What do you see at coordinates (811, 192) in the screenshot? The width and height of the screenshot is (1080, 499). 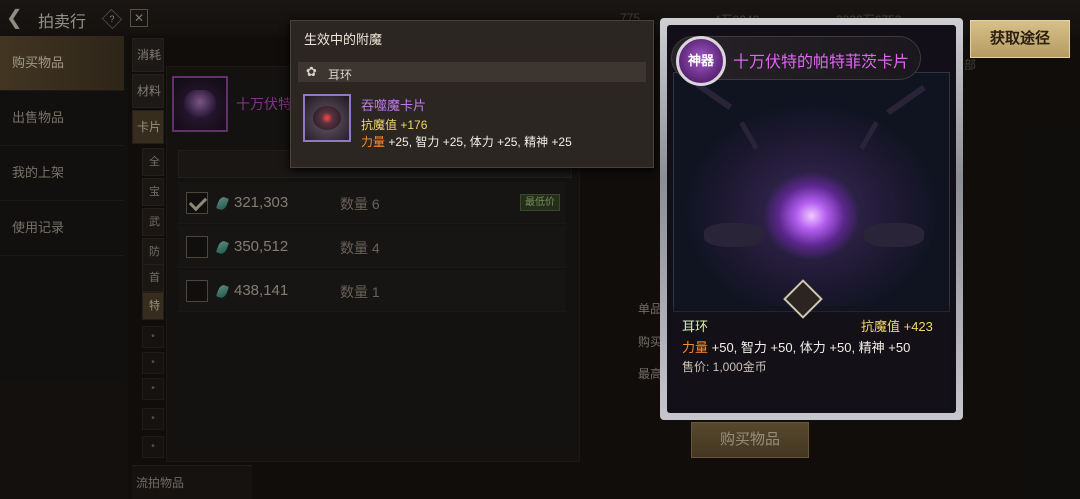 I see `card-artwork` at bounding box center [811, 192].